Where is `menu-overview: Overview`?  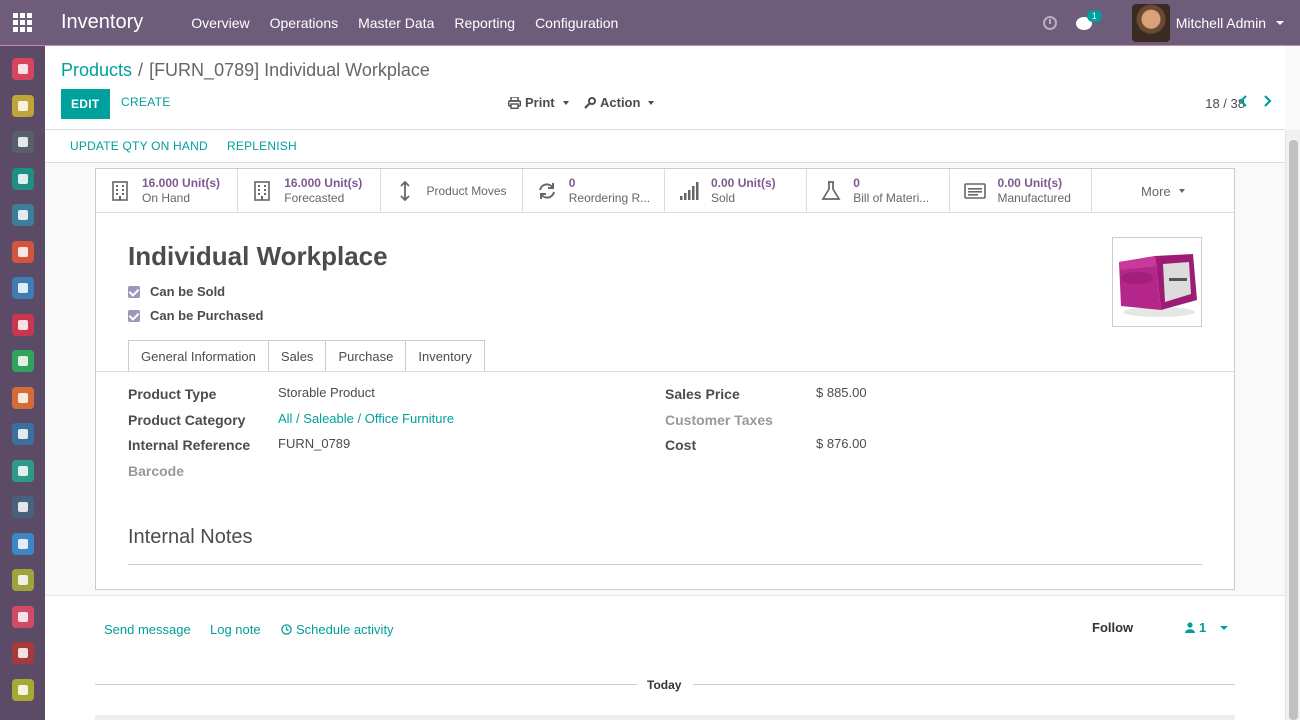 menu-overview: Overview is located at coordinates (220, 23).